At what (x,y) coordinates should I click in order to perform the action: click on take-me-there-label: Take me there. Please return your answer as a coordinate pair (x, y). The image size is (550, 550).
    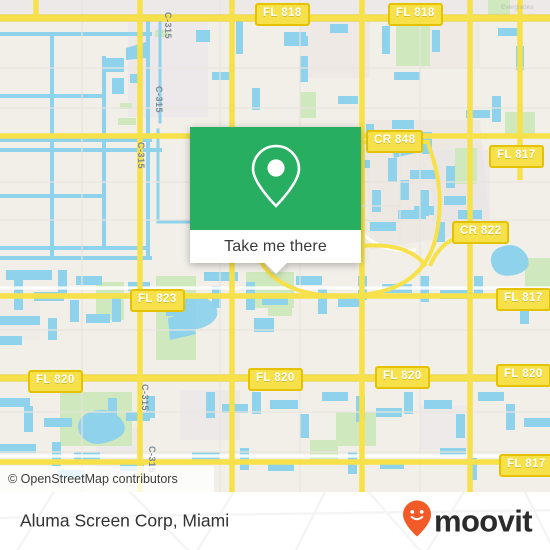
    Looking at the image, I should click on (275, 246).